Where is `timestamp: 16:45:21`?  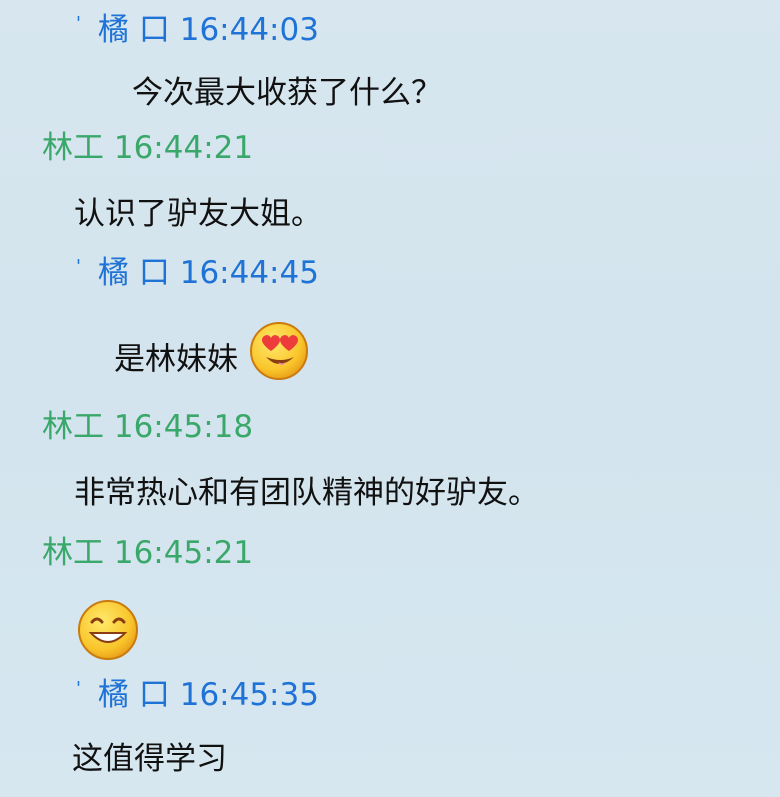 timestamp: 16:45:21 is located at coordinates (183, 553).